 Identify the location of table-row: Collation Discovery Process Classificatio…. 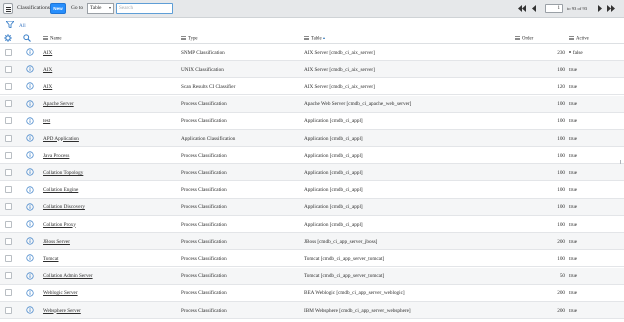
(312, 207).